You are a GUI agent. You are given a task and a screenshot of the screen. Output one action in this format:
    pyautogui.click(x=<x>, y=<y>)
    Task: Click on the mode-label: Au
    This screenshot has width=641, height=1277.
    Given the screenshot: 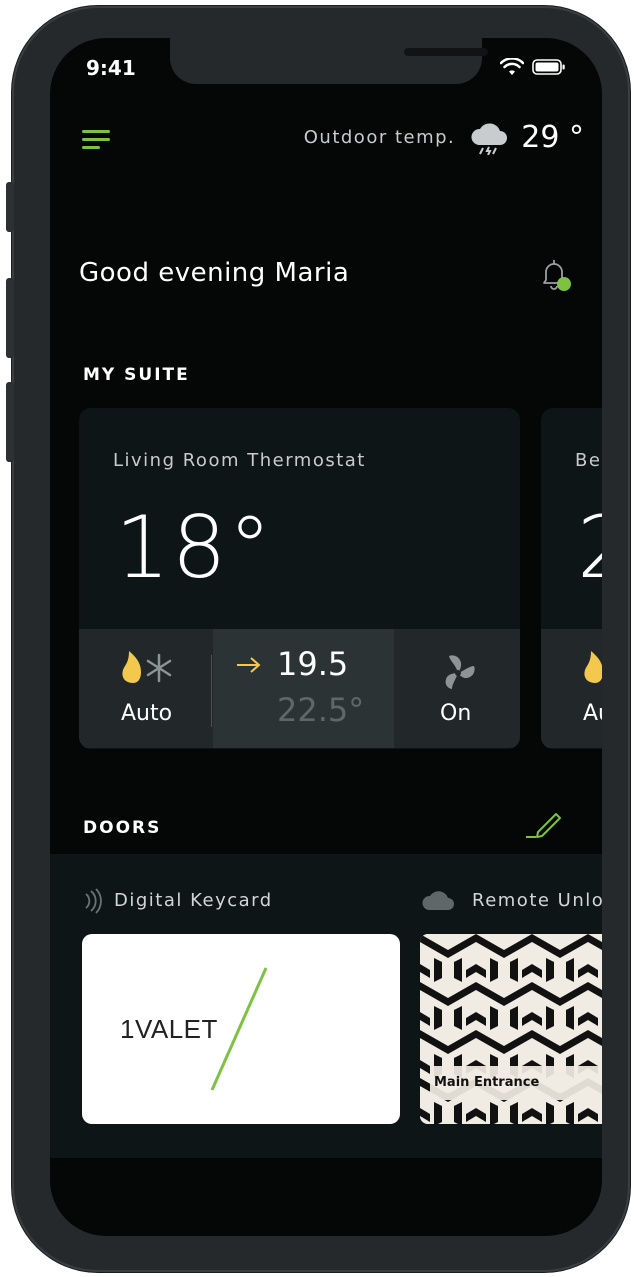 What is the action you would take?
    pyautogui.click(x=592, y=713)
    